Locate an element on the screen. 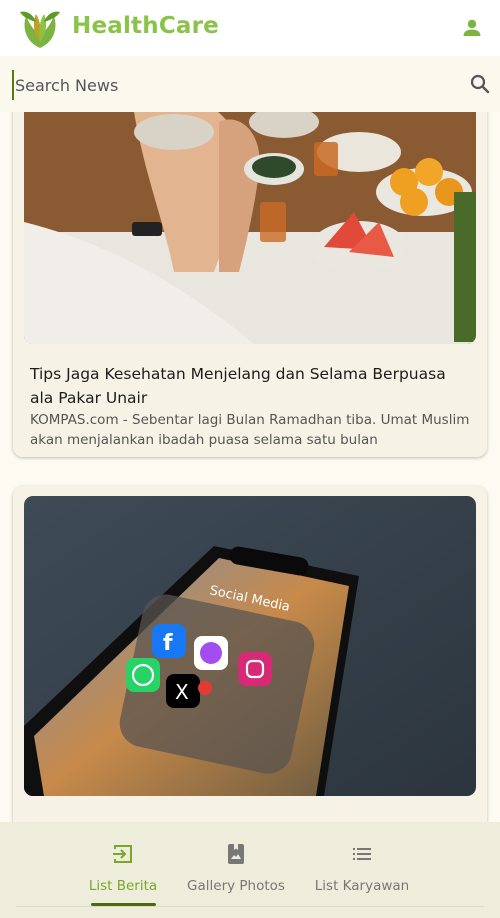 The height and width of the screenshot is (918, 500). search-input is located at coordinates (234, 85).